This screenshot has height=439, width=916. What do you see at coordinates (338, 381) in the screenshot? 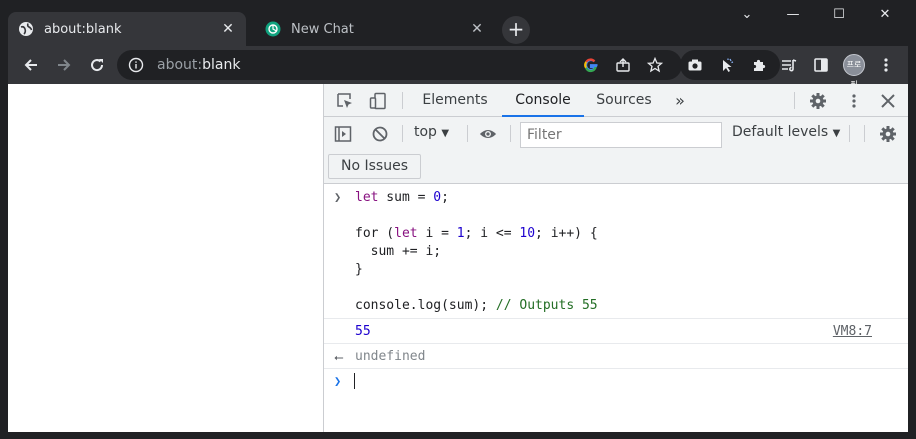
I see `prompt-chevron-icon: ❯` at bounding box center [338, 381].